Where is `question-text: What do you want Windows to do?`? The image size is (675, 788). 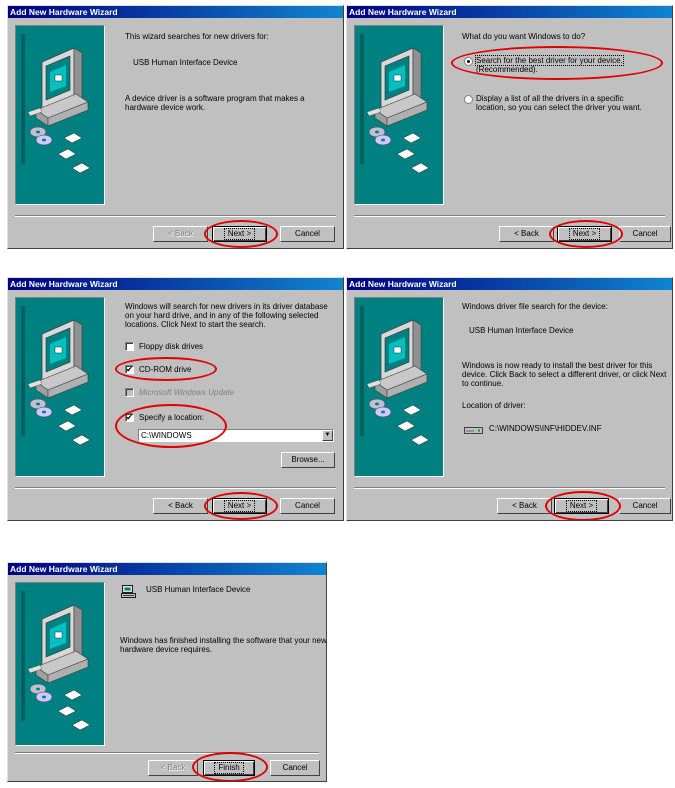
question-text: What do you want Windows to do? is located at coordinates (524, 36).